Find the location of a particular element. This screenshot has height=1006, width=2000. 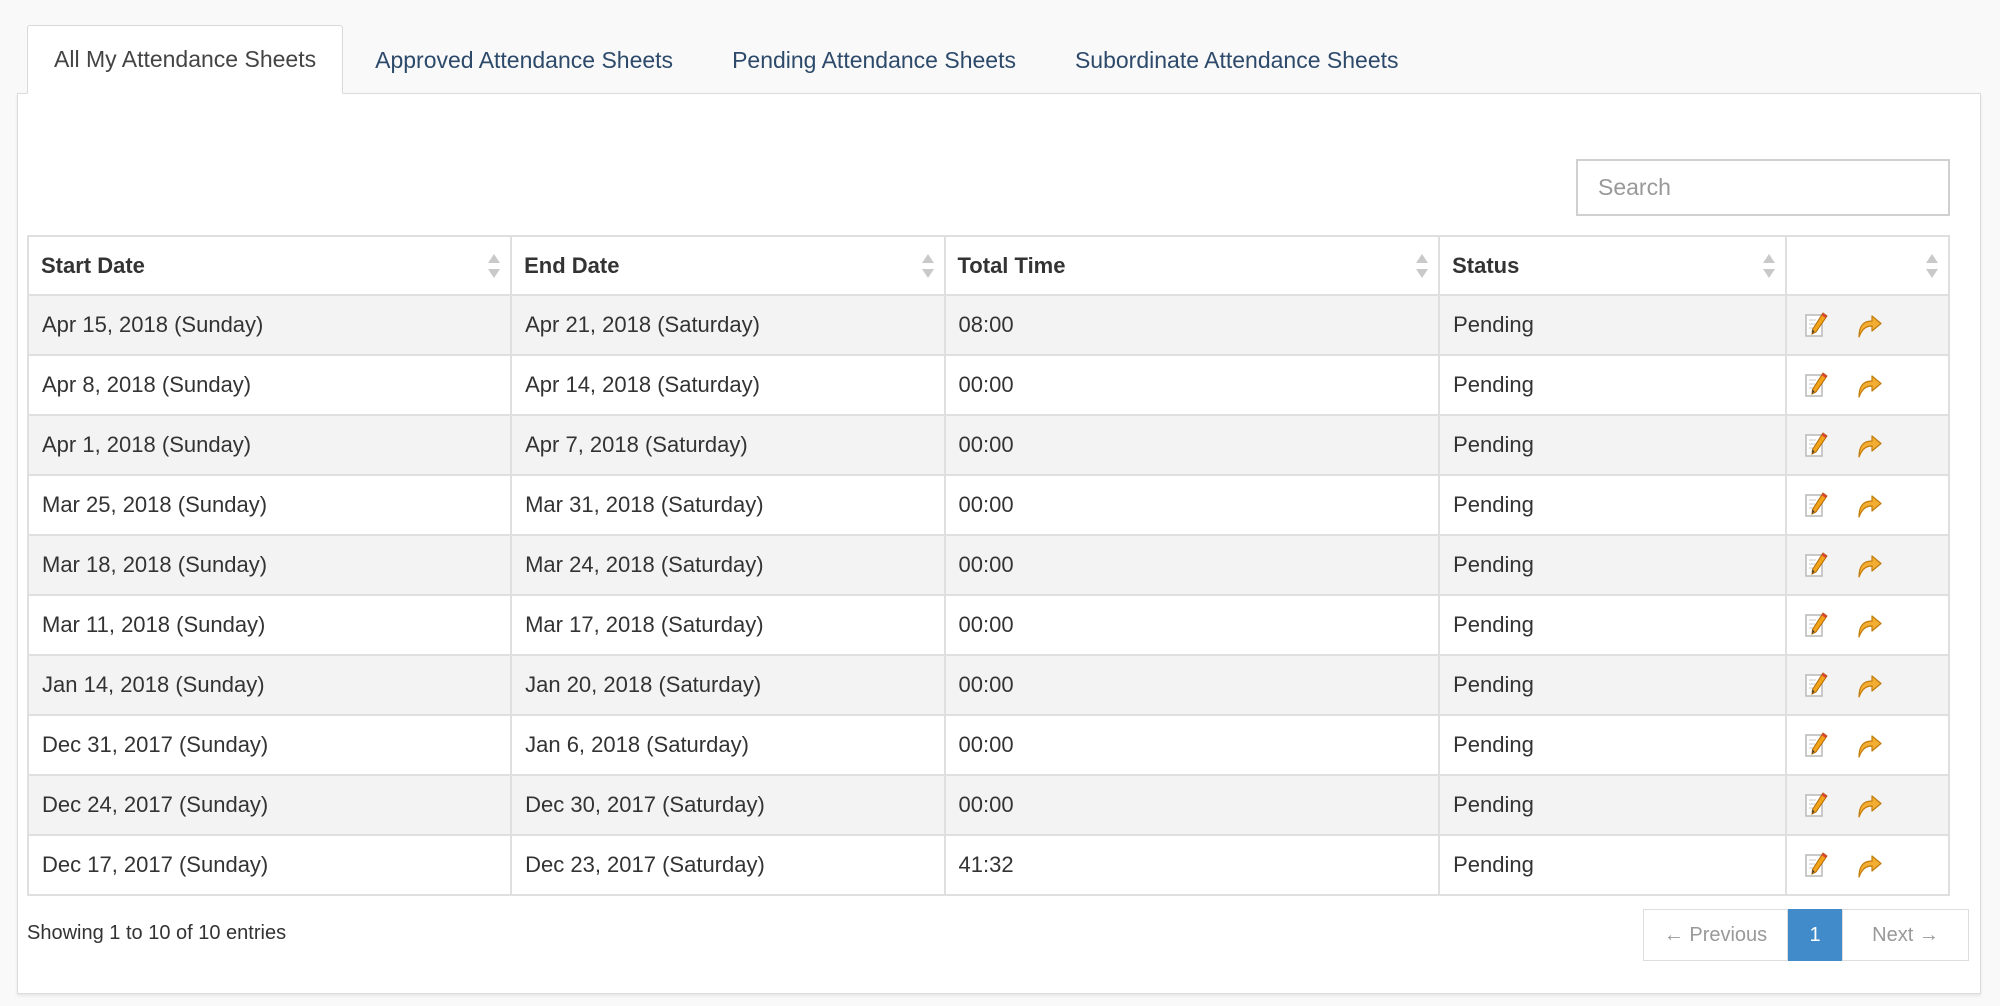

cell-start-date: Jan 14, 2018 (Sunday) is located at coordinates (269, 685).